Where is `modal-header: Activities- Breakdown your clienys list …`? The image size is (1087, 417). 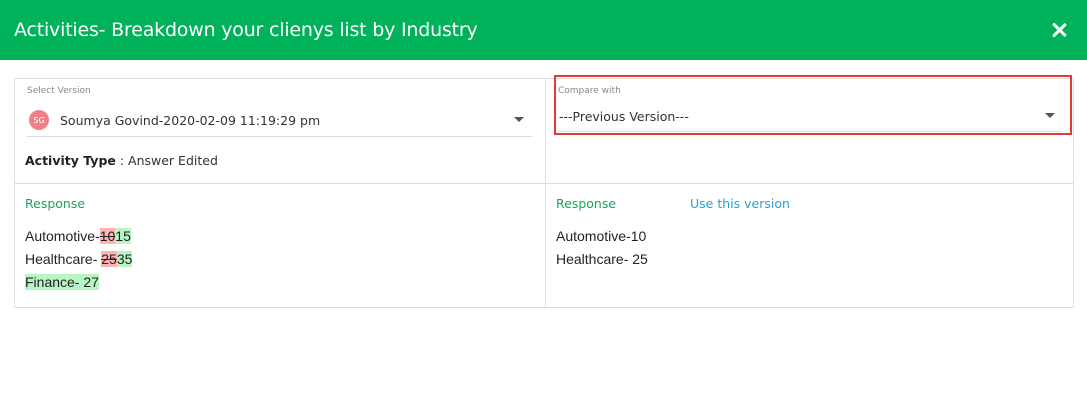 modal-header: Activities- Breakdown your clienys list … is located at coordinates (543, 30).